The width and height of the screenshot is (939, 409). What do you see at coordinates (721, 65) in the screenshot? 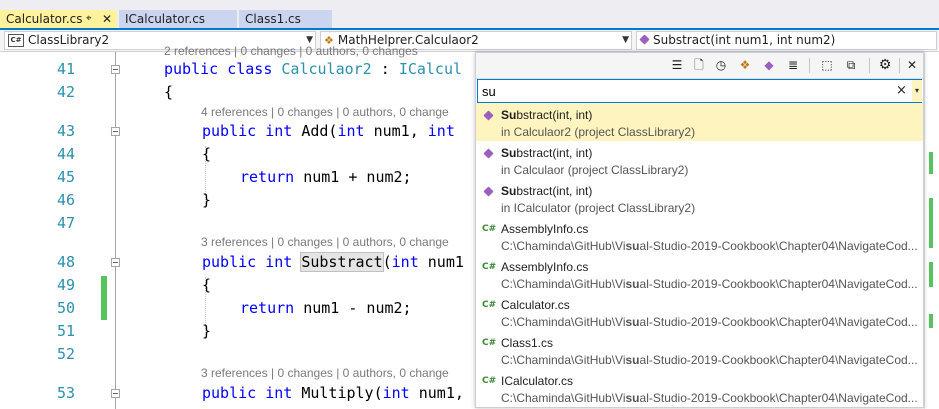
I see `recent-icon: ◷` at bounding box center [721, 65].